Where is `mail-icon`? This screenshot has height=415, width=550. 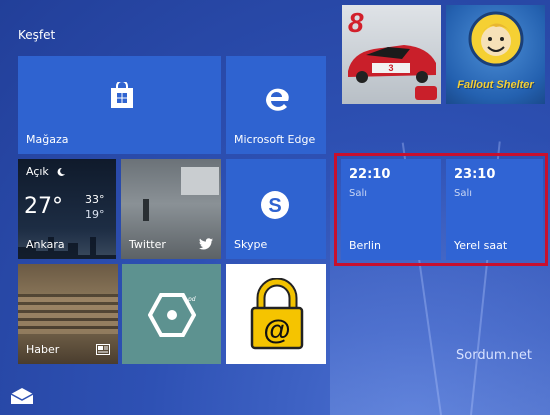 mail-icon is located at coordinates (22, 396).